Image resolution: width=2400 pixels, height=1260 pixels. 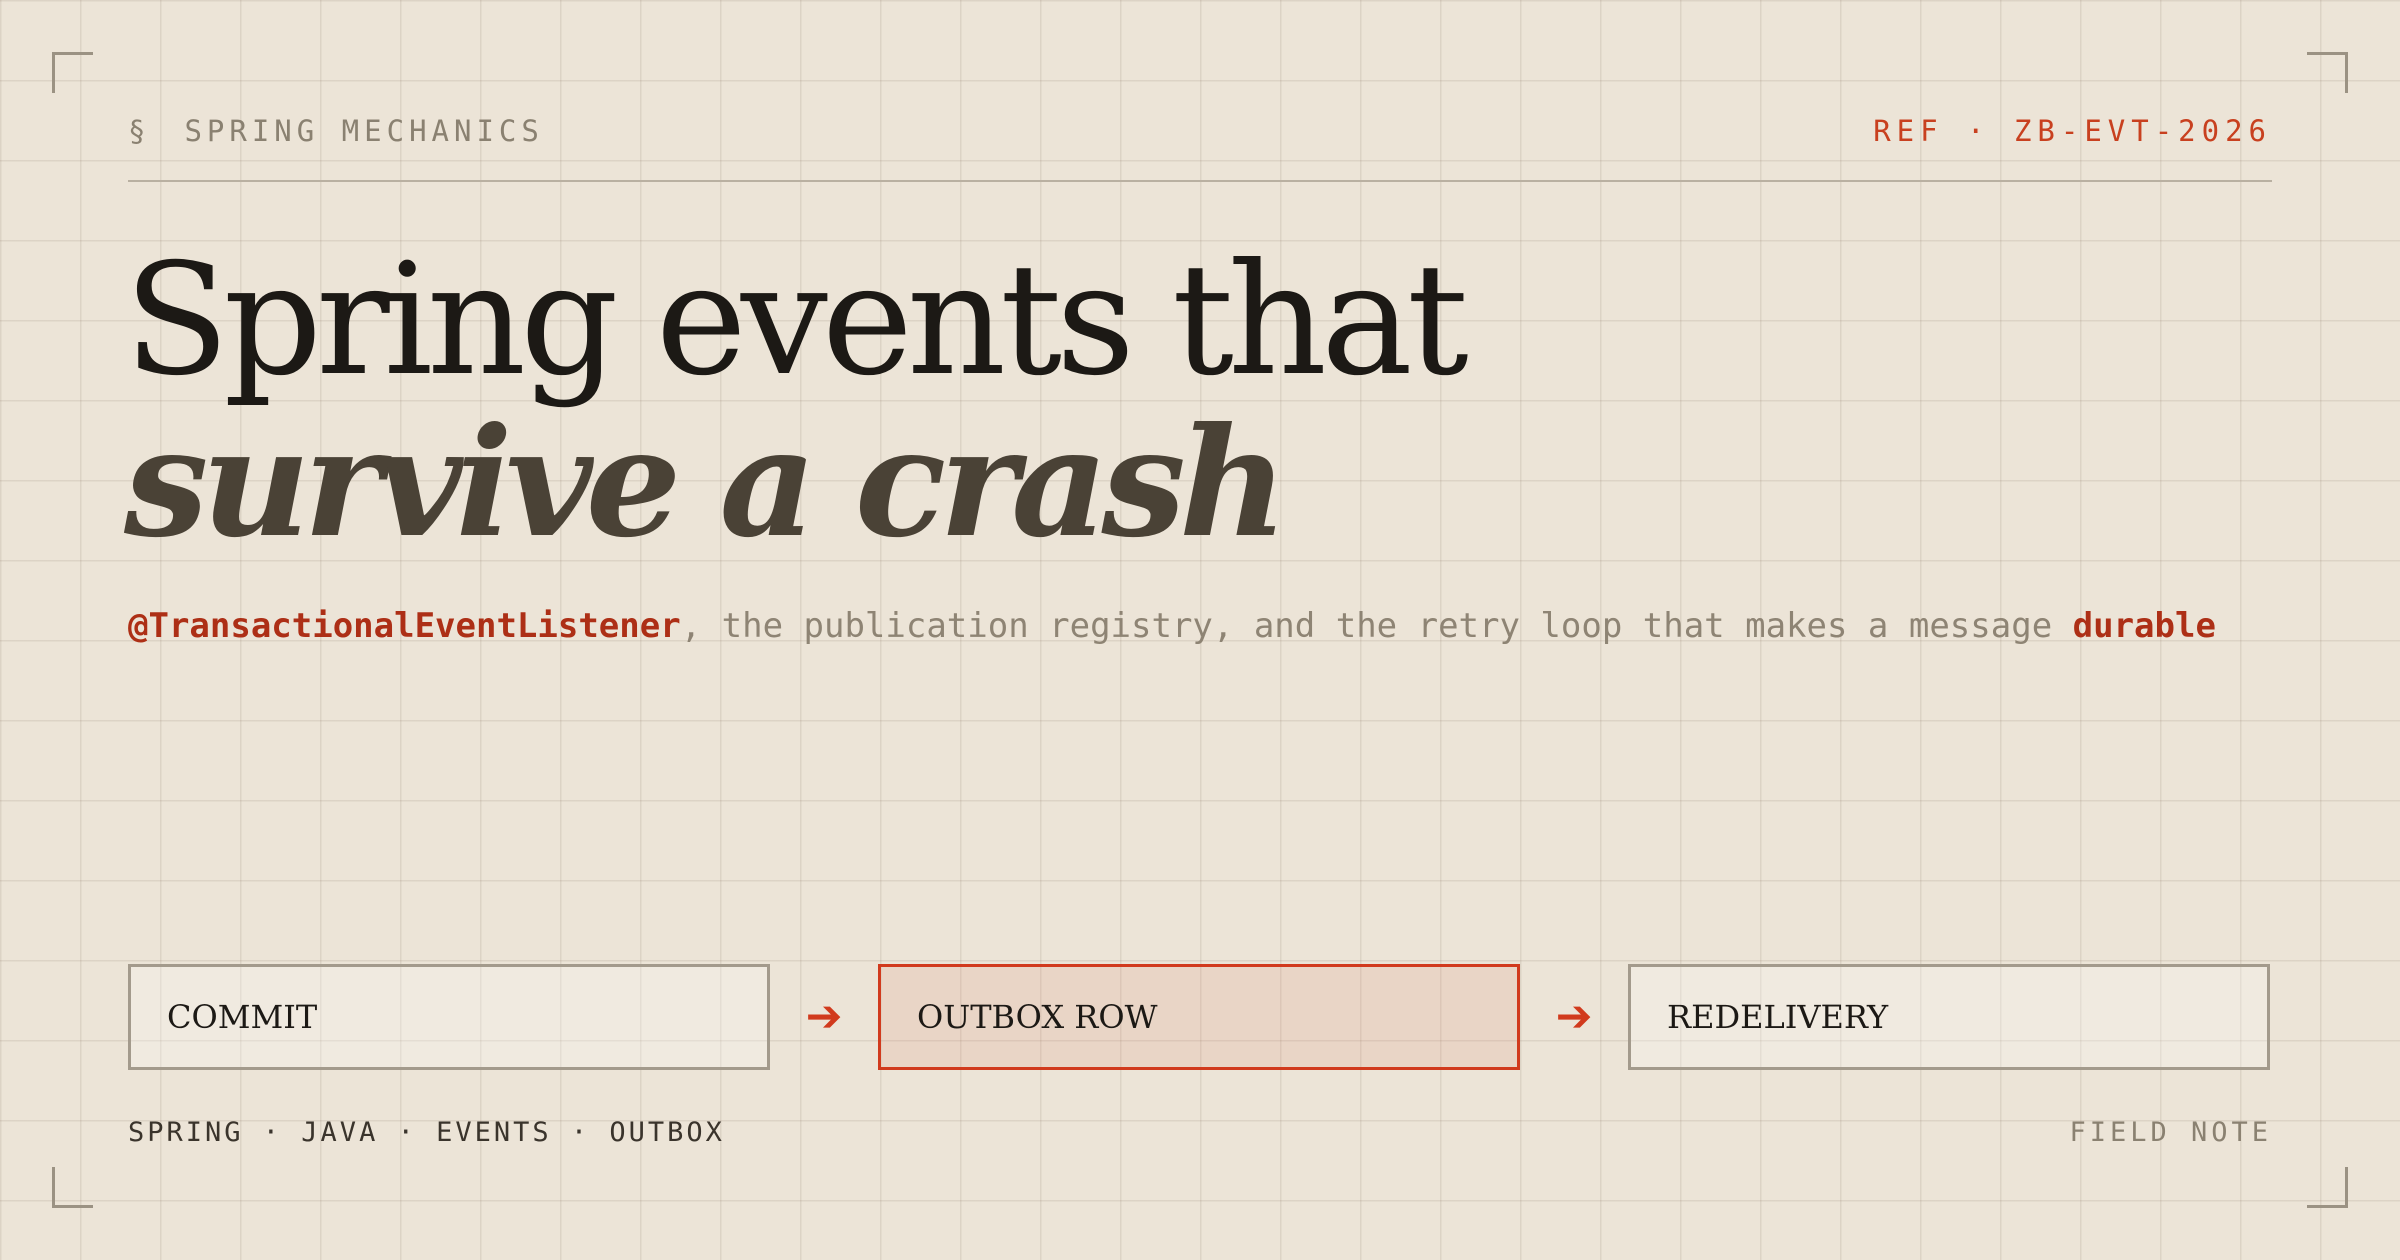 I want to click on section-title: SPRING MECHANICS, so click(x=364, y=131).